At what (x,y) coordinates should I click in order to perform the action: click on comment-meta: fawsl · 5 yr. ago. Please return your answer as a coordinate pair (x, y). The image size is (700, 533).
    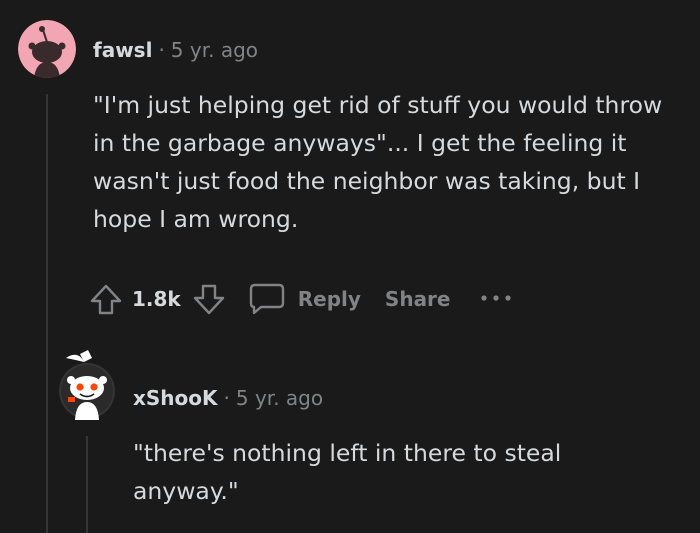
    Looking at the image, I should click on (175, 50).